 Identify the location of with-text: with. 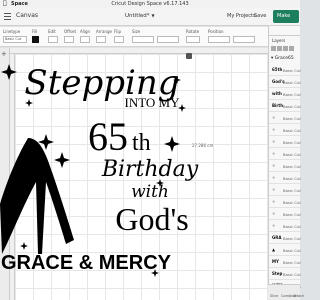
(150, 192).